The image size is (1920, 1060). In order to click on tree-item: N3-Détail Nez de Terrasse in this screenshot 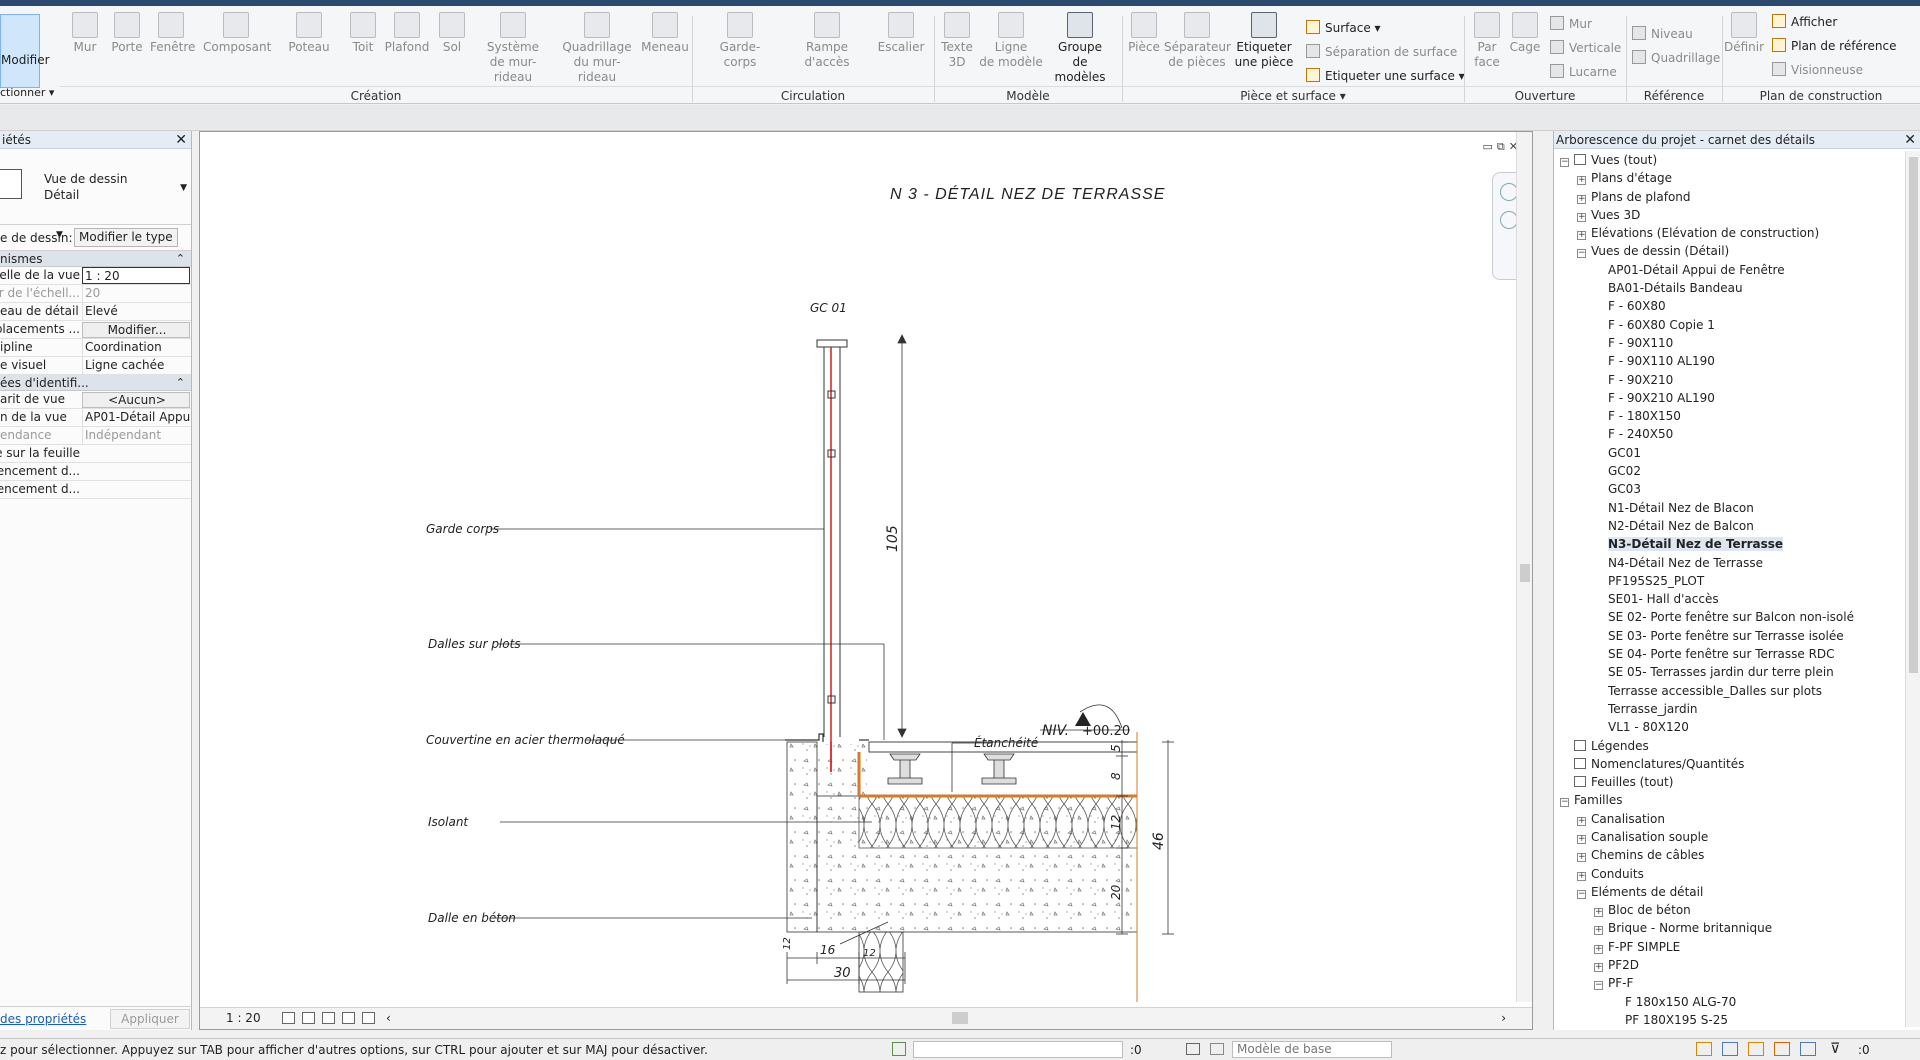, I will do `click(1729, 544)`.